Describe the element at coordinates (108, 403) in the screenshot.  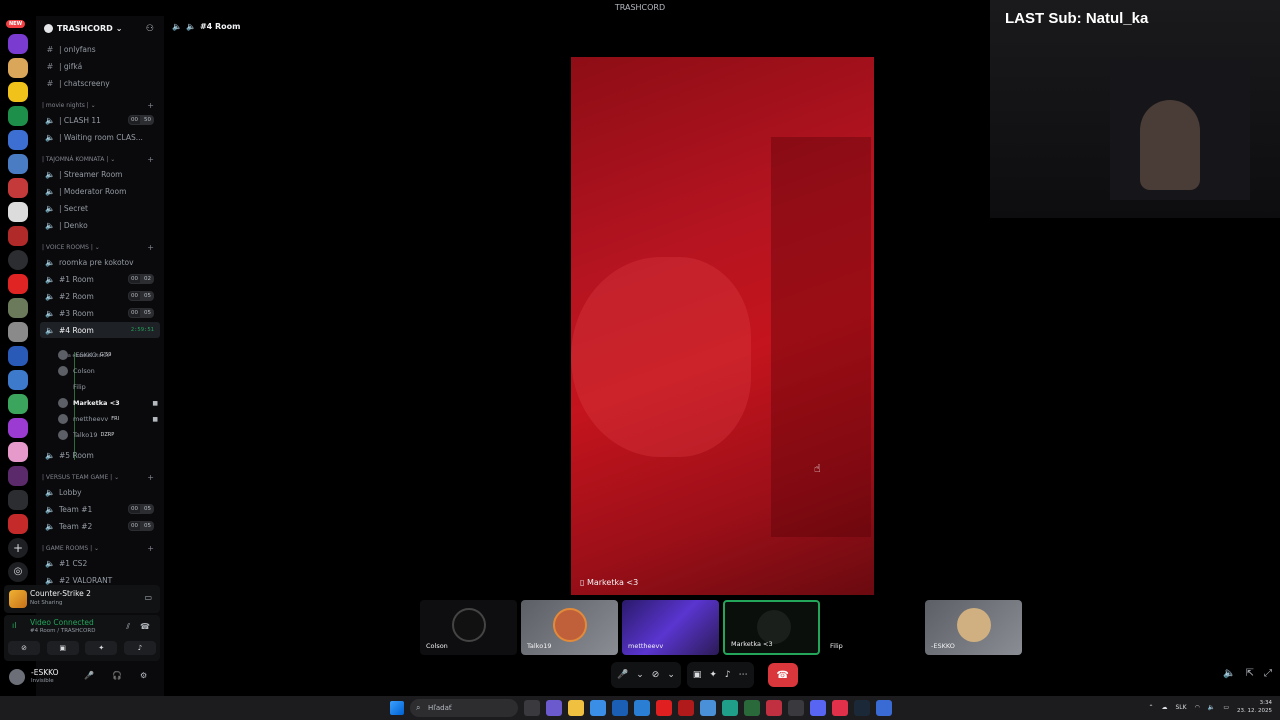
I see `voice-member: Marketka <3 ■` at that location.